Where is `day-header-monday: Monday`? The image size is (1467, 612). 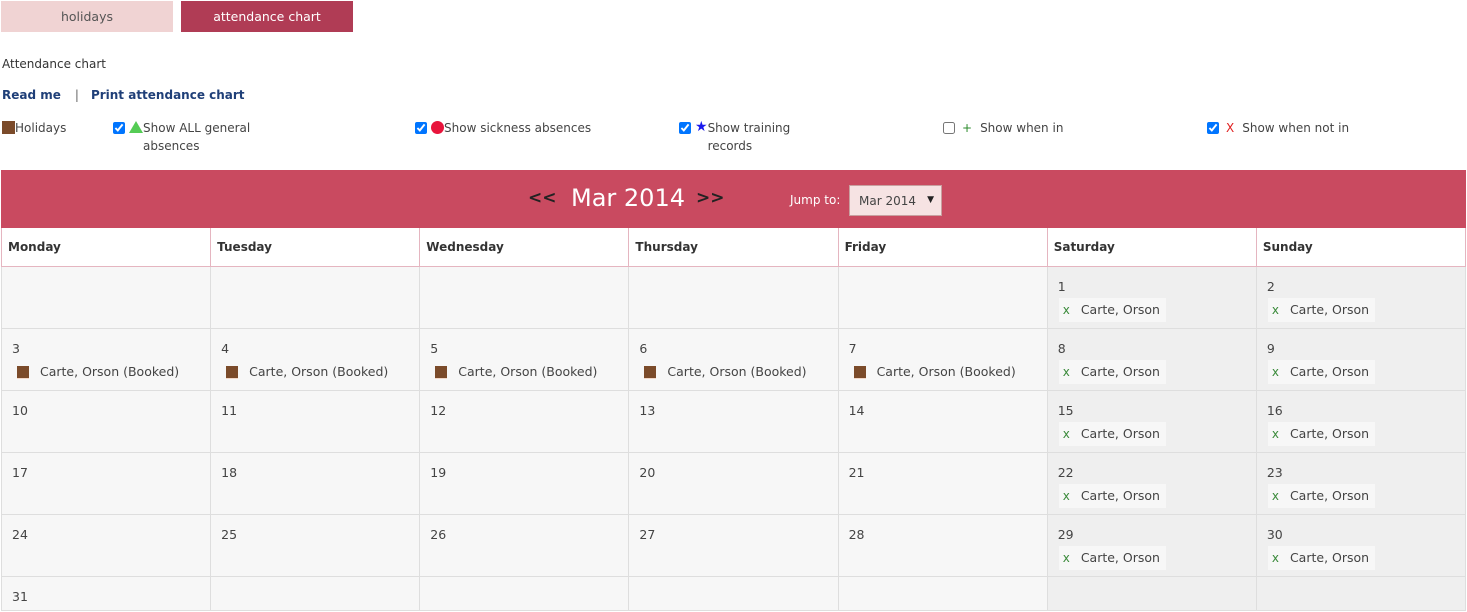
day-header-monday: Monday is located at coordinates (106, 247).